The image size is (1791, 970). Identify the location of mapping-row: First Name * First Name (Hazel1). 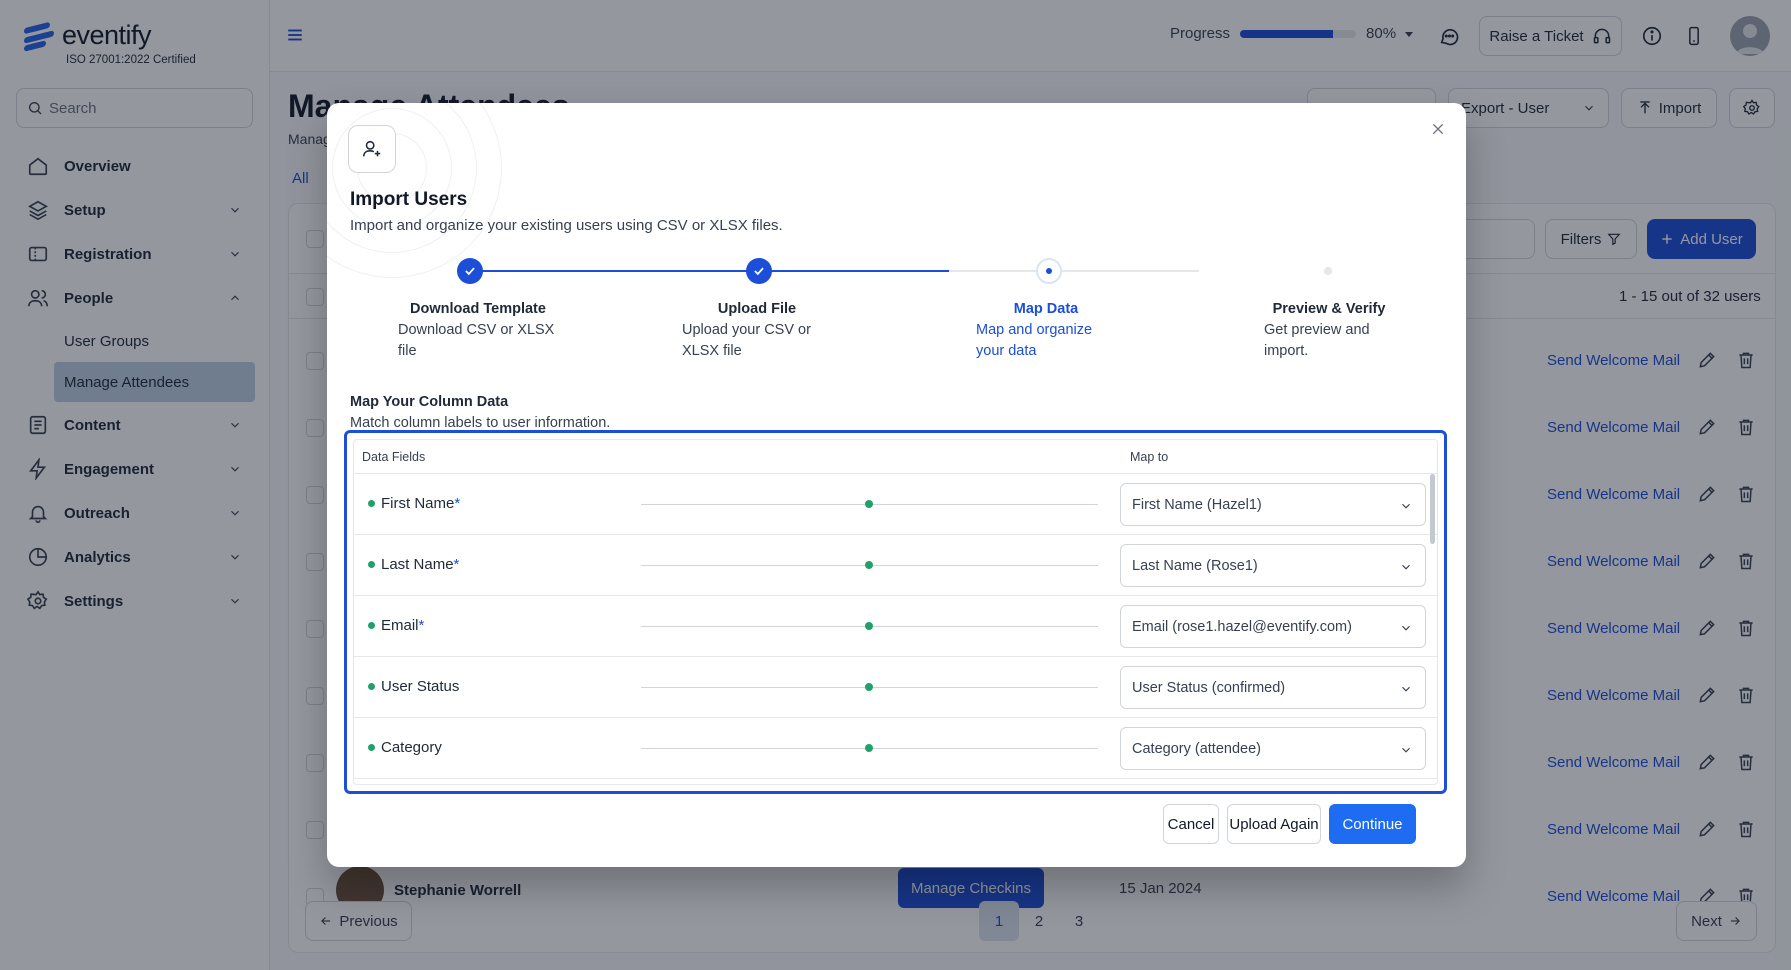
(895, 504).